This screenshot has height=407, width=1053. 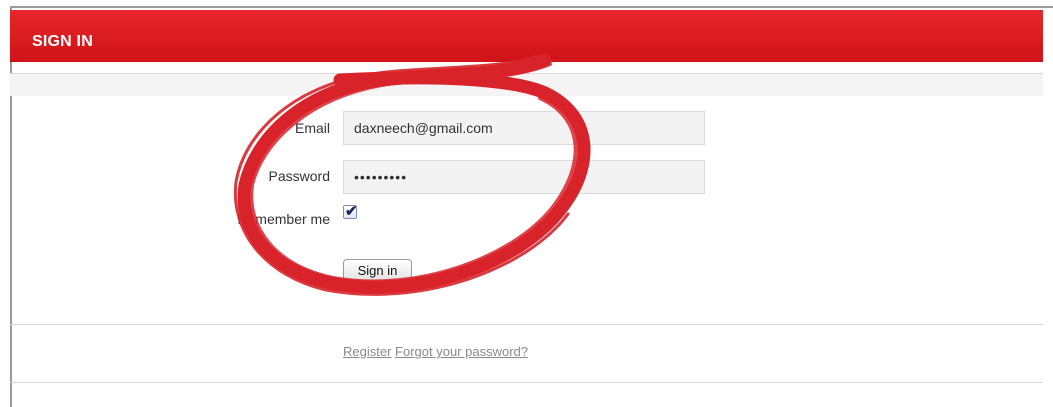 What do you see at coordinates (367, 351) in the screenshot?
I see `register-link: Register` at bounding box center [367, 351].